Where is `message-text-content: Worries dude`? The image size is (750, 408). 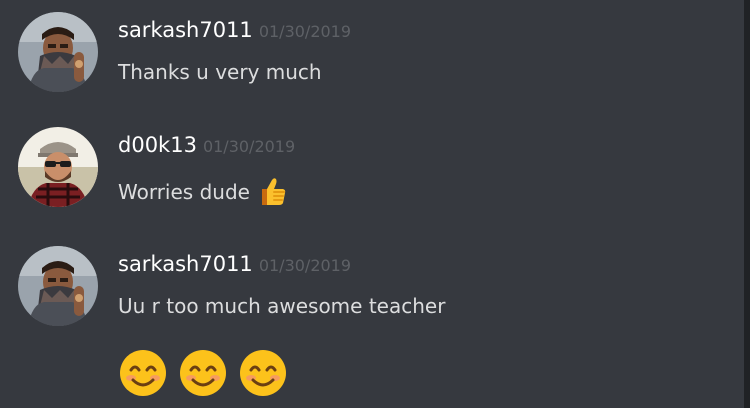
message-text-content: Worries dude is located at coordinates (184, 192).